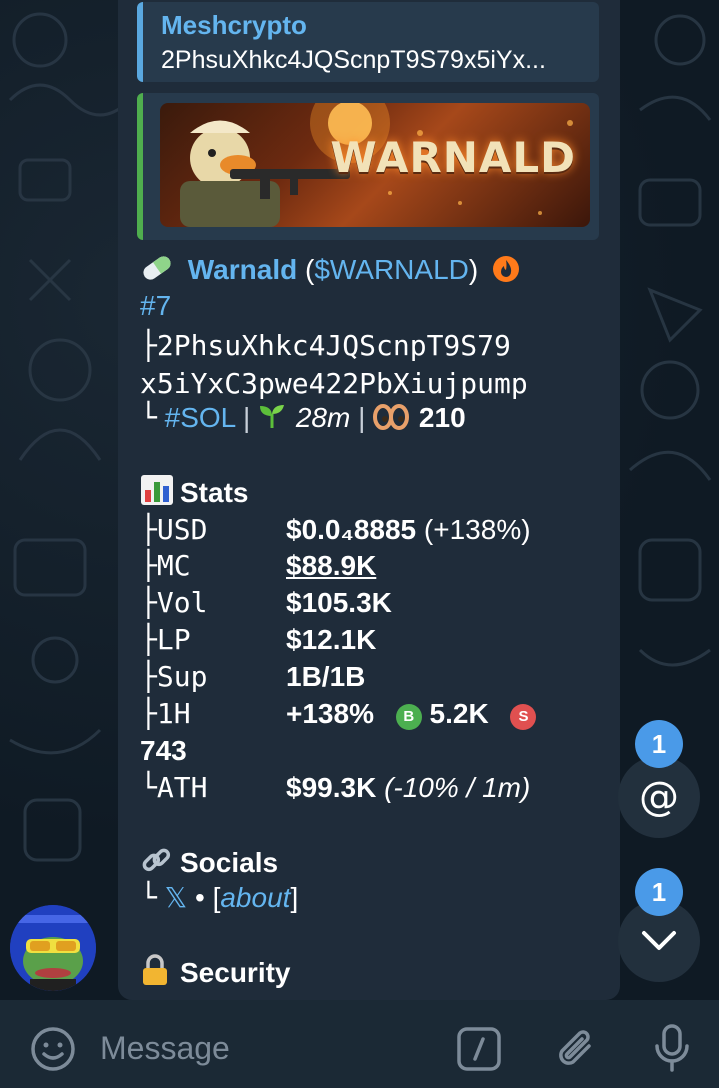 The image size is (719, 1088). What do you see at coordinates (234, 25) in the screenshot?
I see `reply-sender-name: Meshcrypto` at bounding box center [234, 25].